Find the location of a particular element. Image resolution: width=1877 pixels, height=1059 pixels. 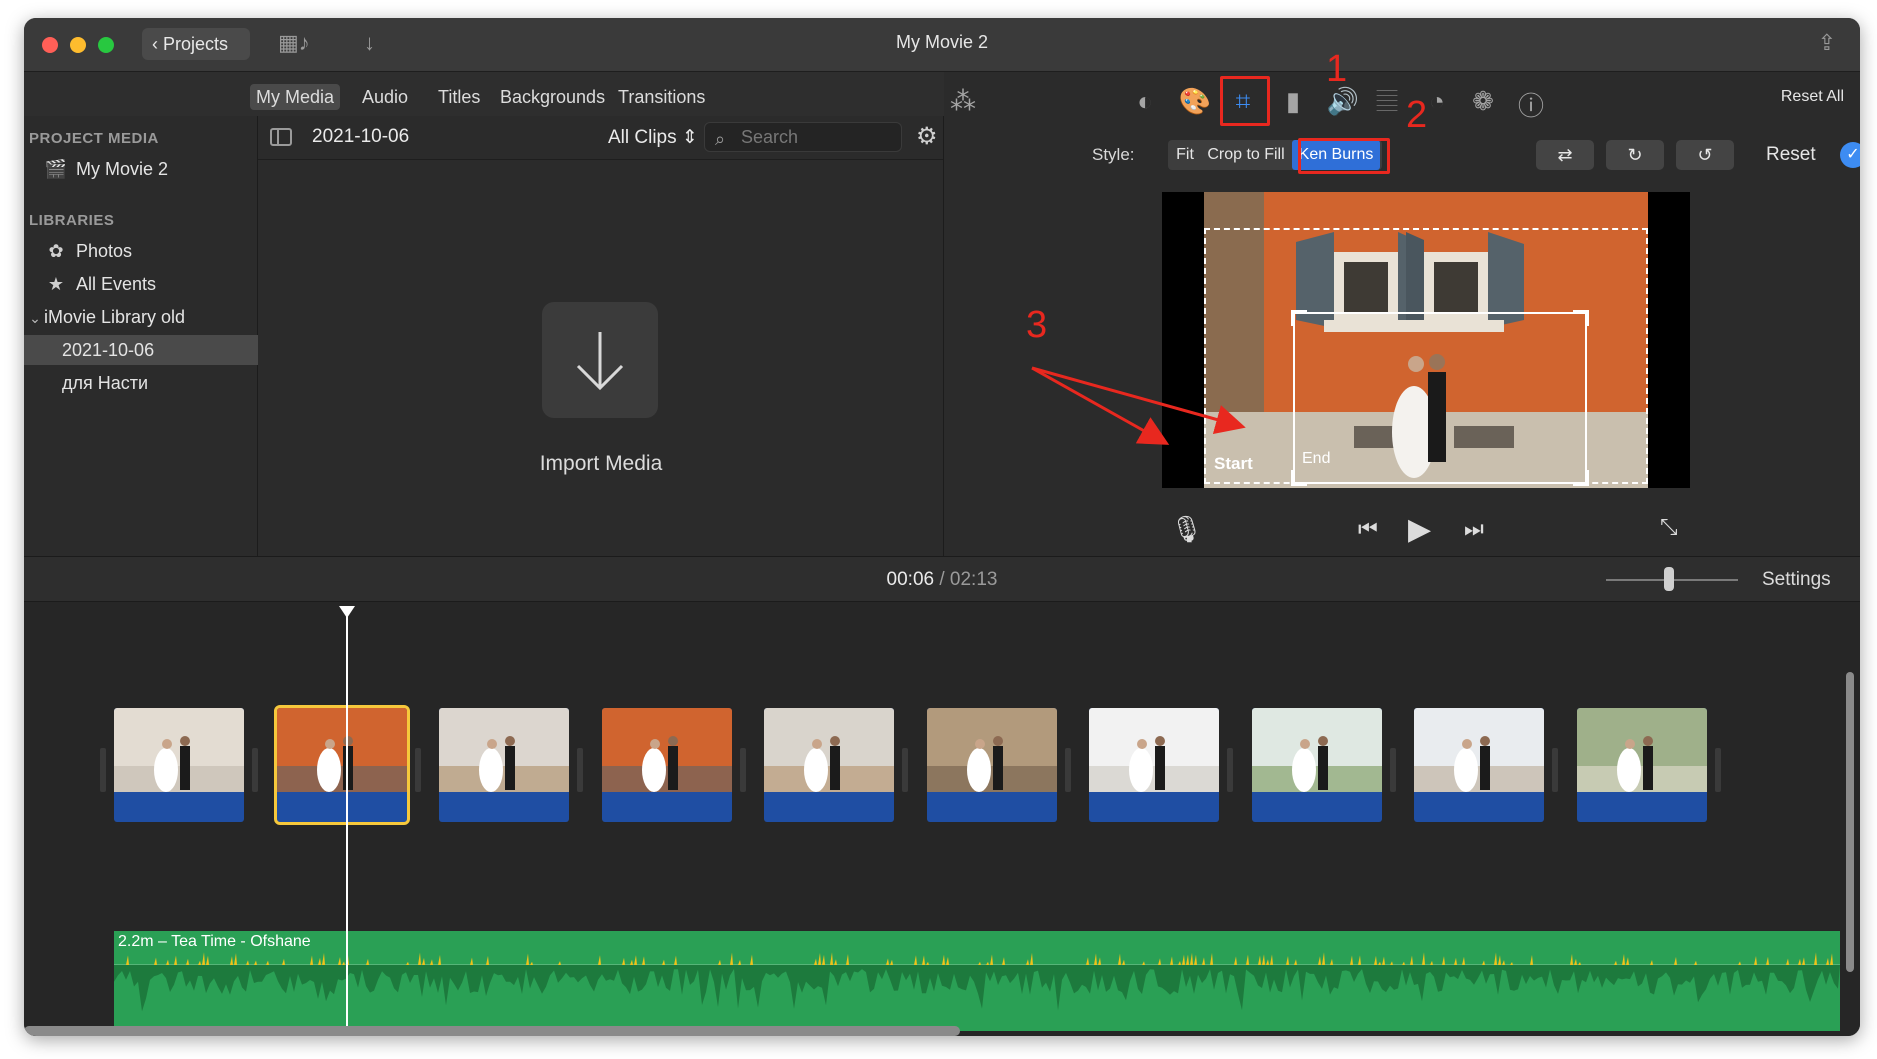

sidebar-item-event-2021-10-06: 2021-10-06 is located at coordinates (141, 350).